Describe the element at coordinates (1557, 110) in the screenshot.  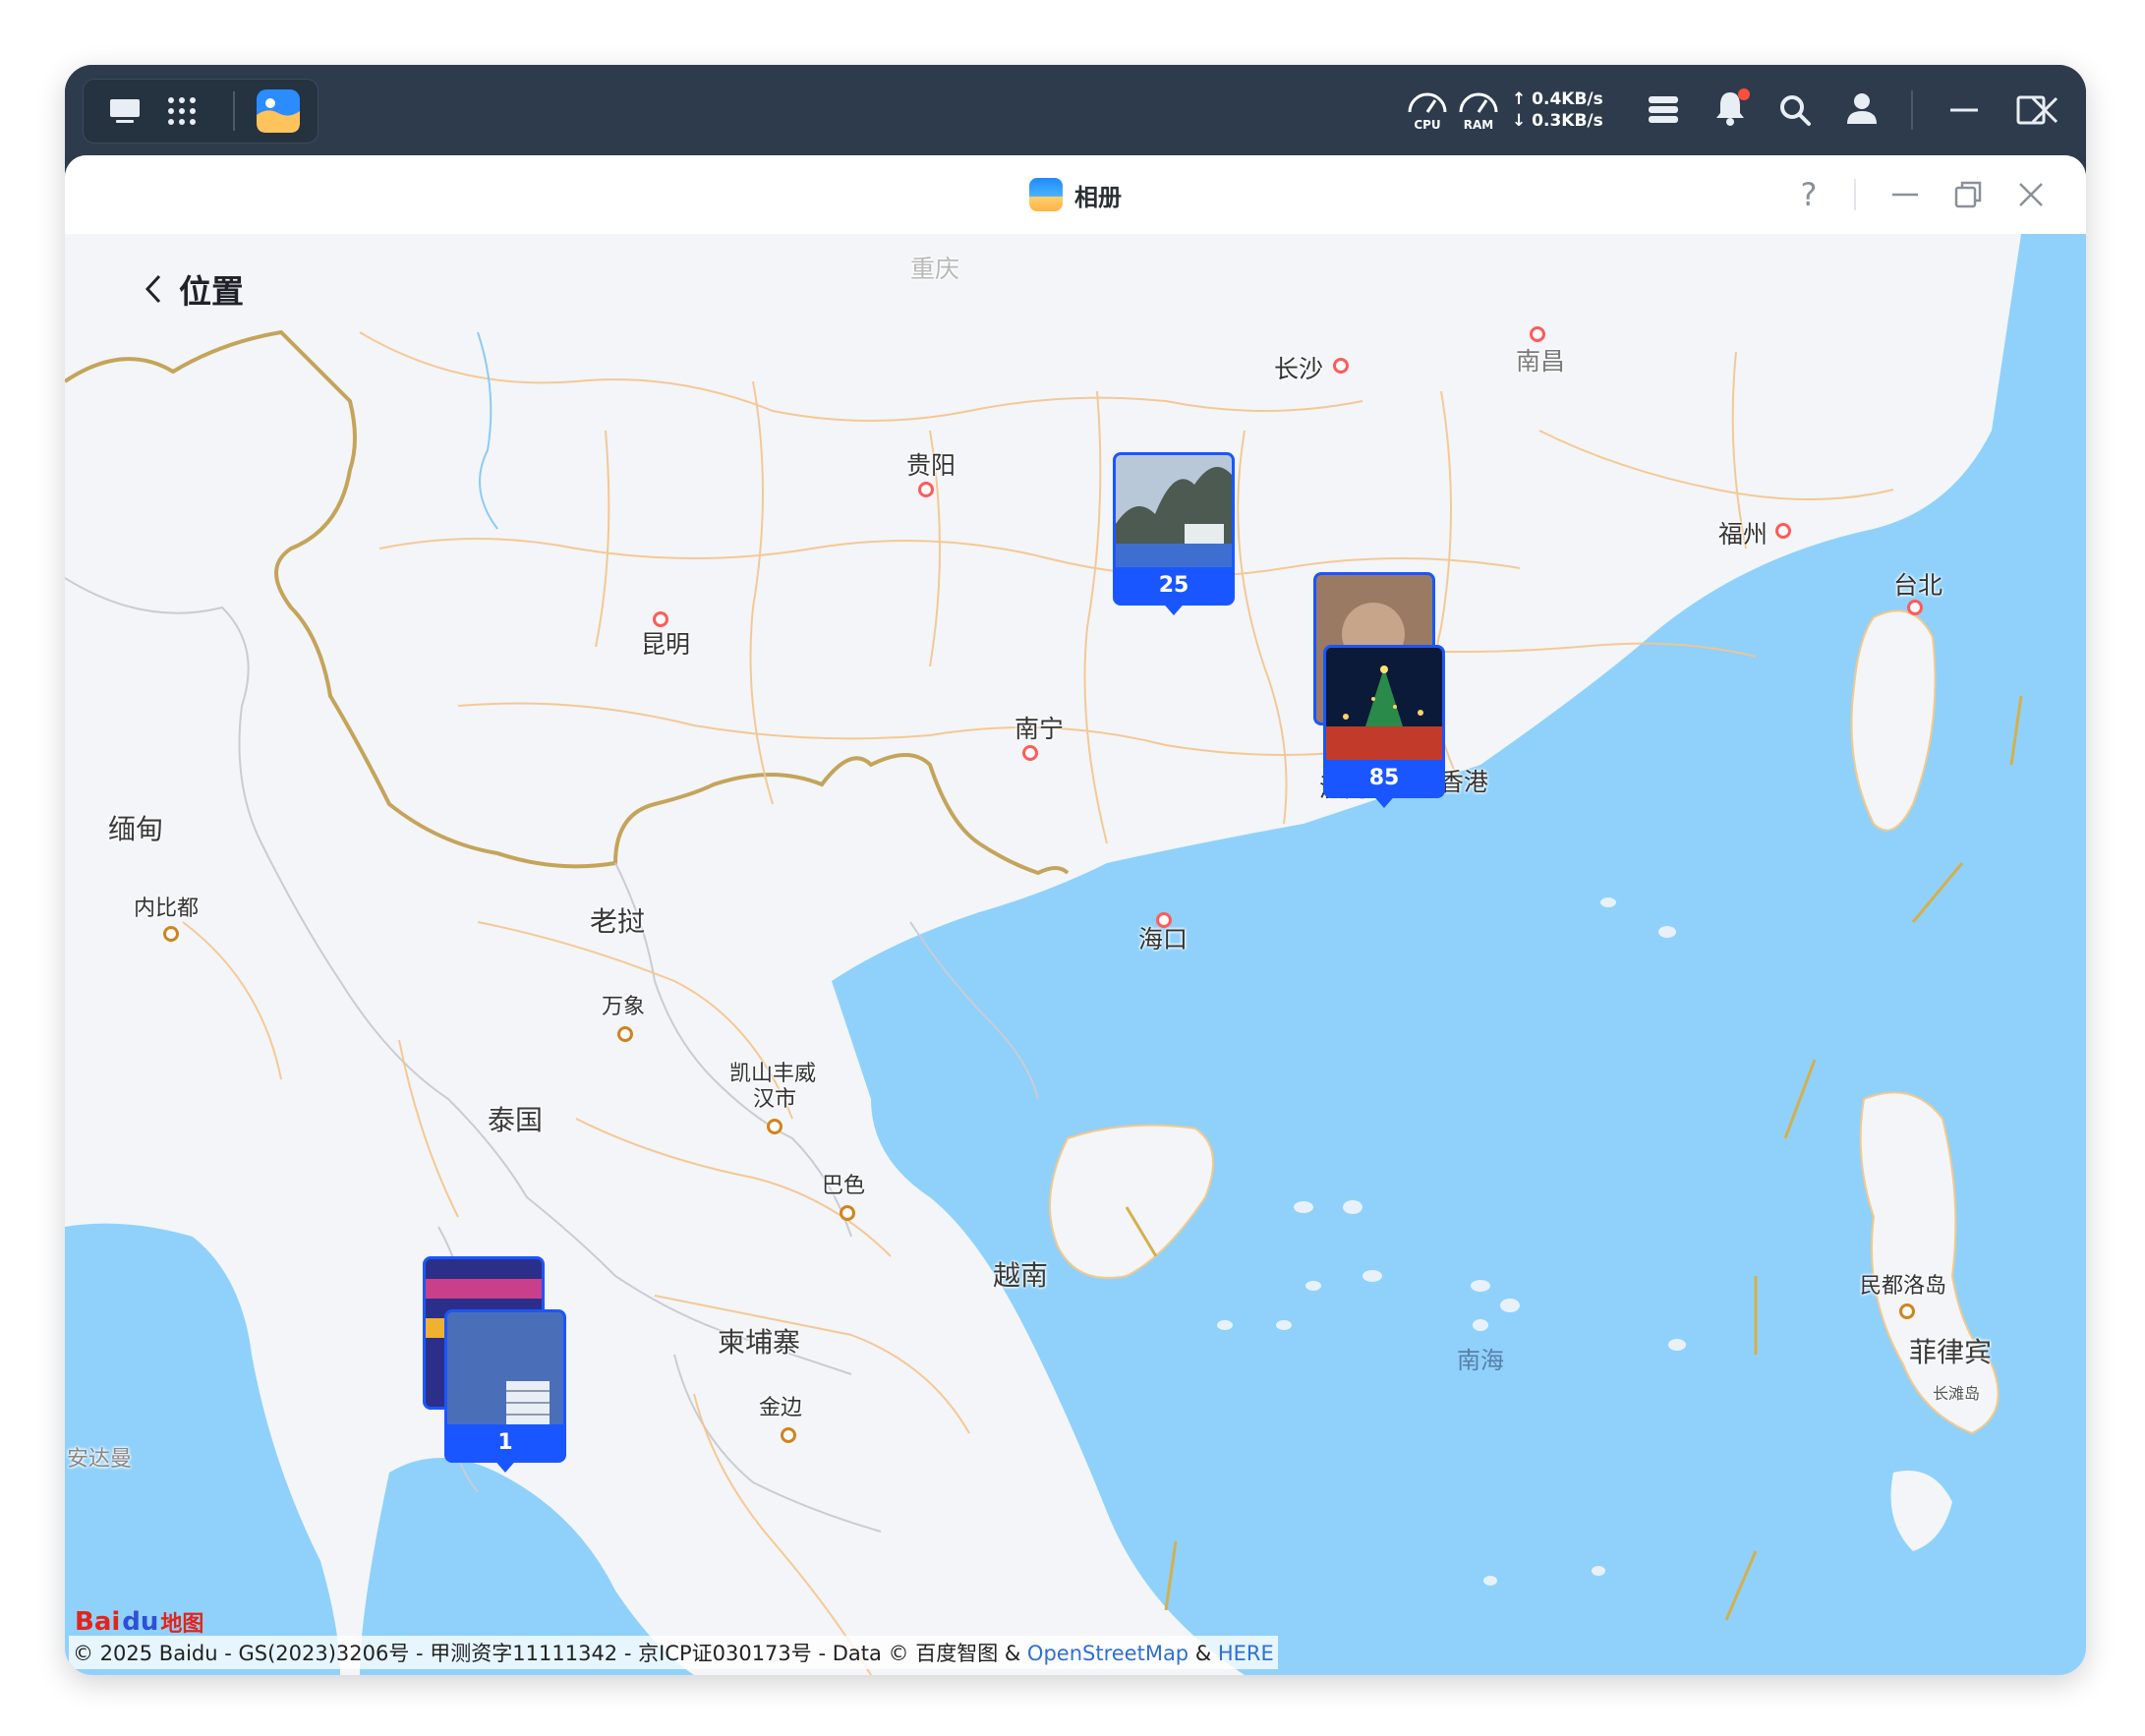
I see `network-speed: ↑ 0.4KB/s ↓ 0.3KB/s` at that location.